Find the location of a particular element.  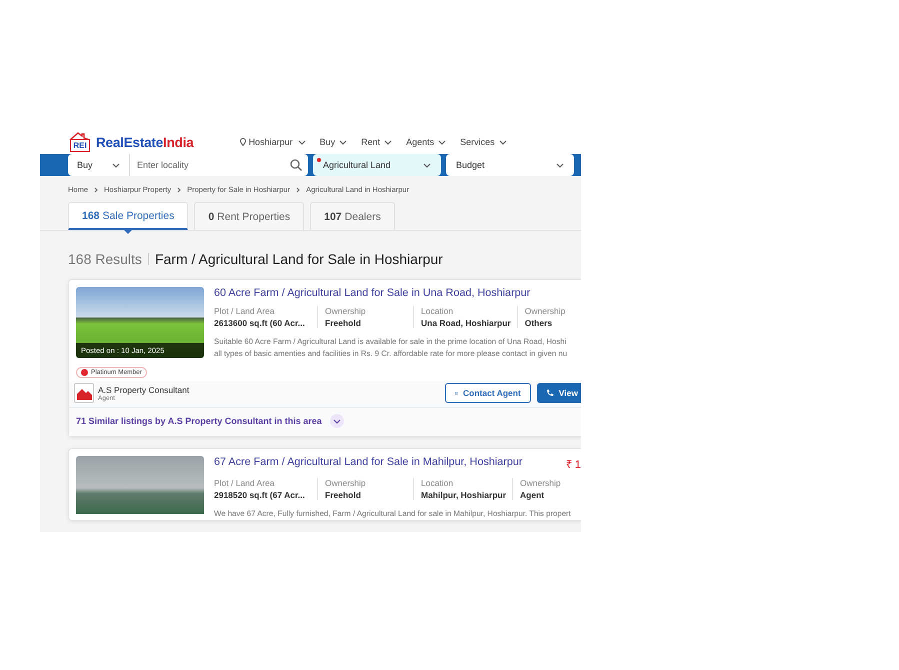

required-dot-icon is located at coordinates (319, 160).